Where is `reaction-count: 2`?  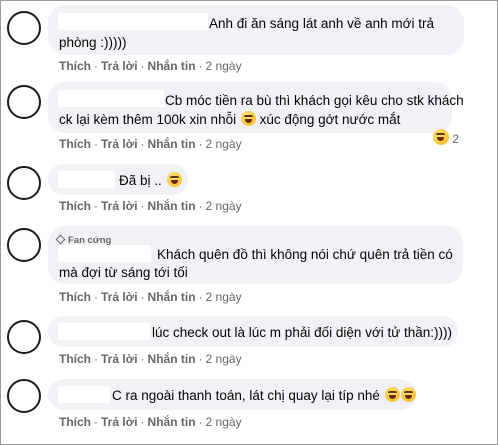
reaction-count: 2 is located at coordinates (456, 139).